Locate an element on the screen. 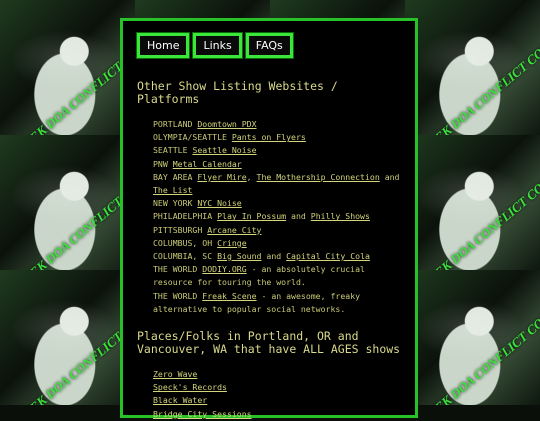 The width and height of the screenshot is (540, 421). listing-link: The Mothership Connection is located at coordinates (318, 177).